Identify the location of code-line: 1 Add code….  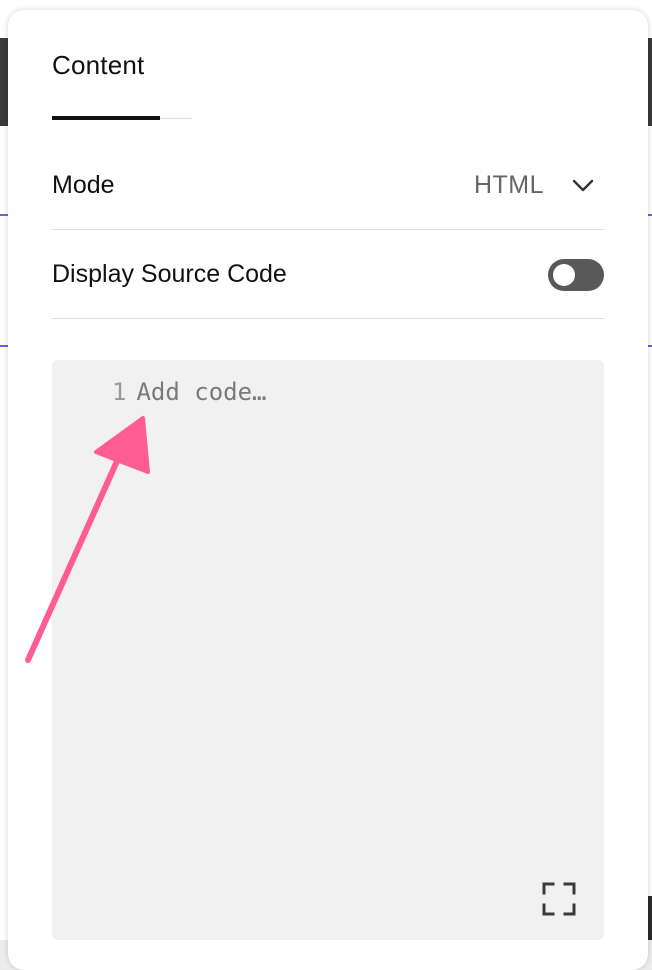
(189, 392).